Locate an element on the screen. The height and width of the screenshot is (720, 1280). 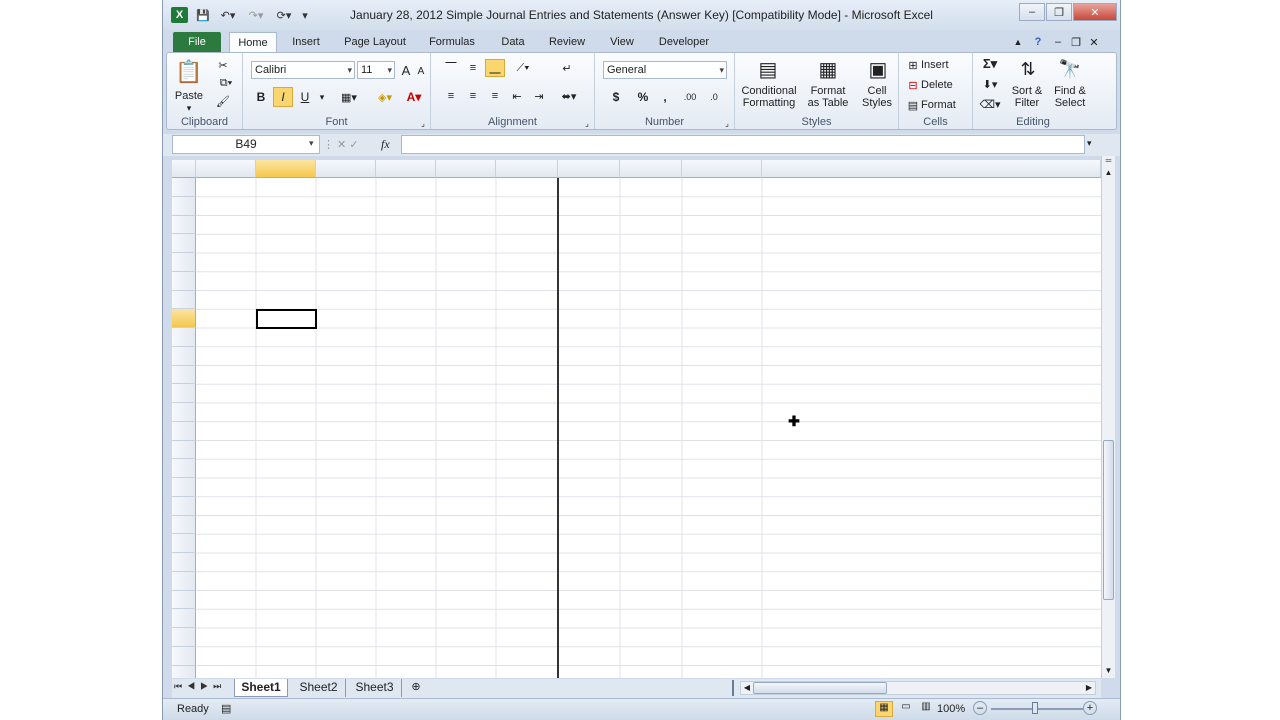
number-format-select: General is located at coordinates (665, 70).